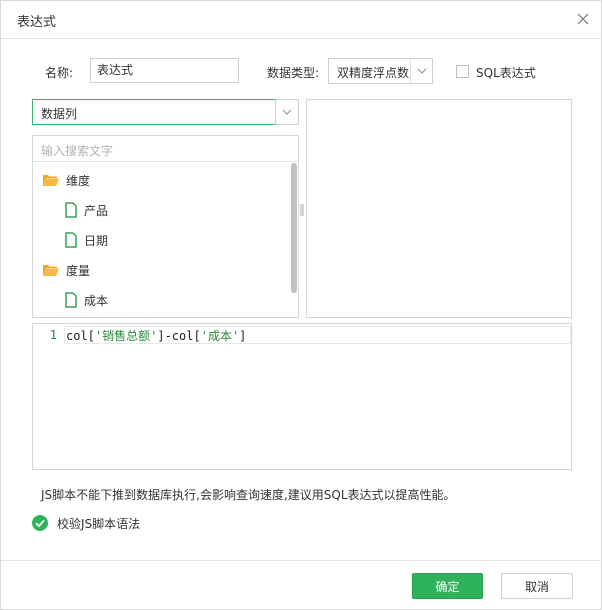  What do you see at coordinates (294, 228) in the screenshot?
I see `scrollbar-thumb` at bounding box center [294, 228].